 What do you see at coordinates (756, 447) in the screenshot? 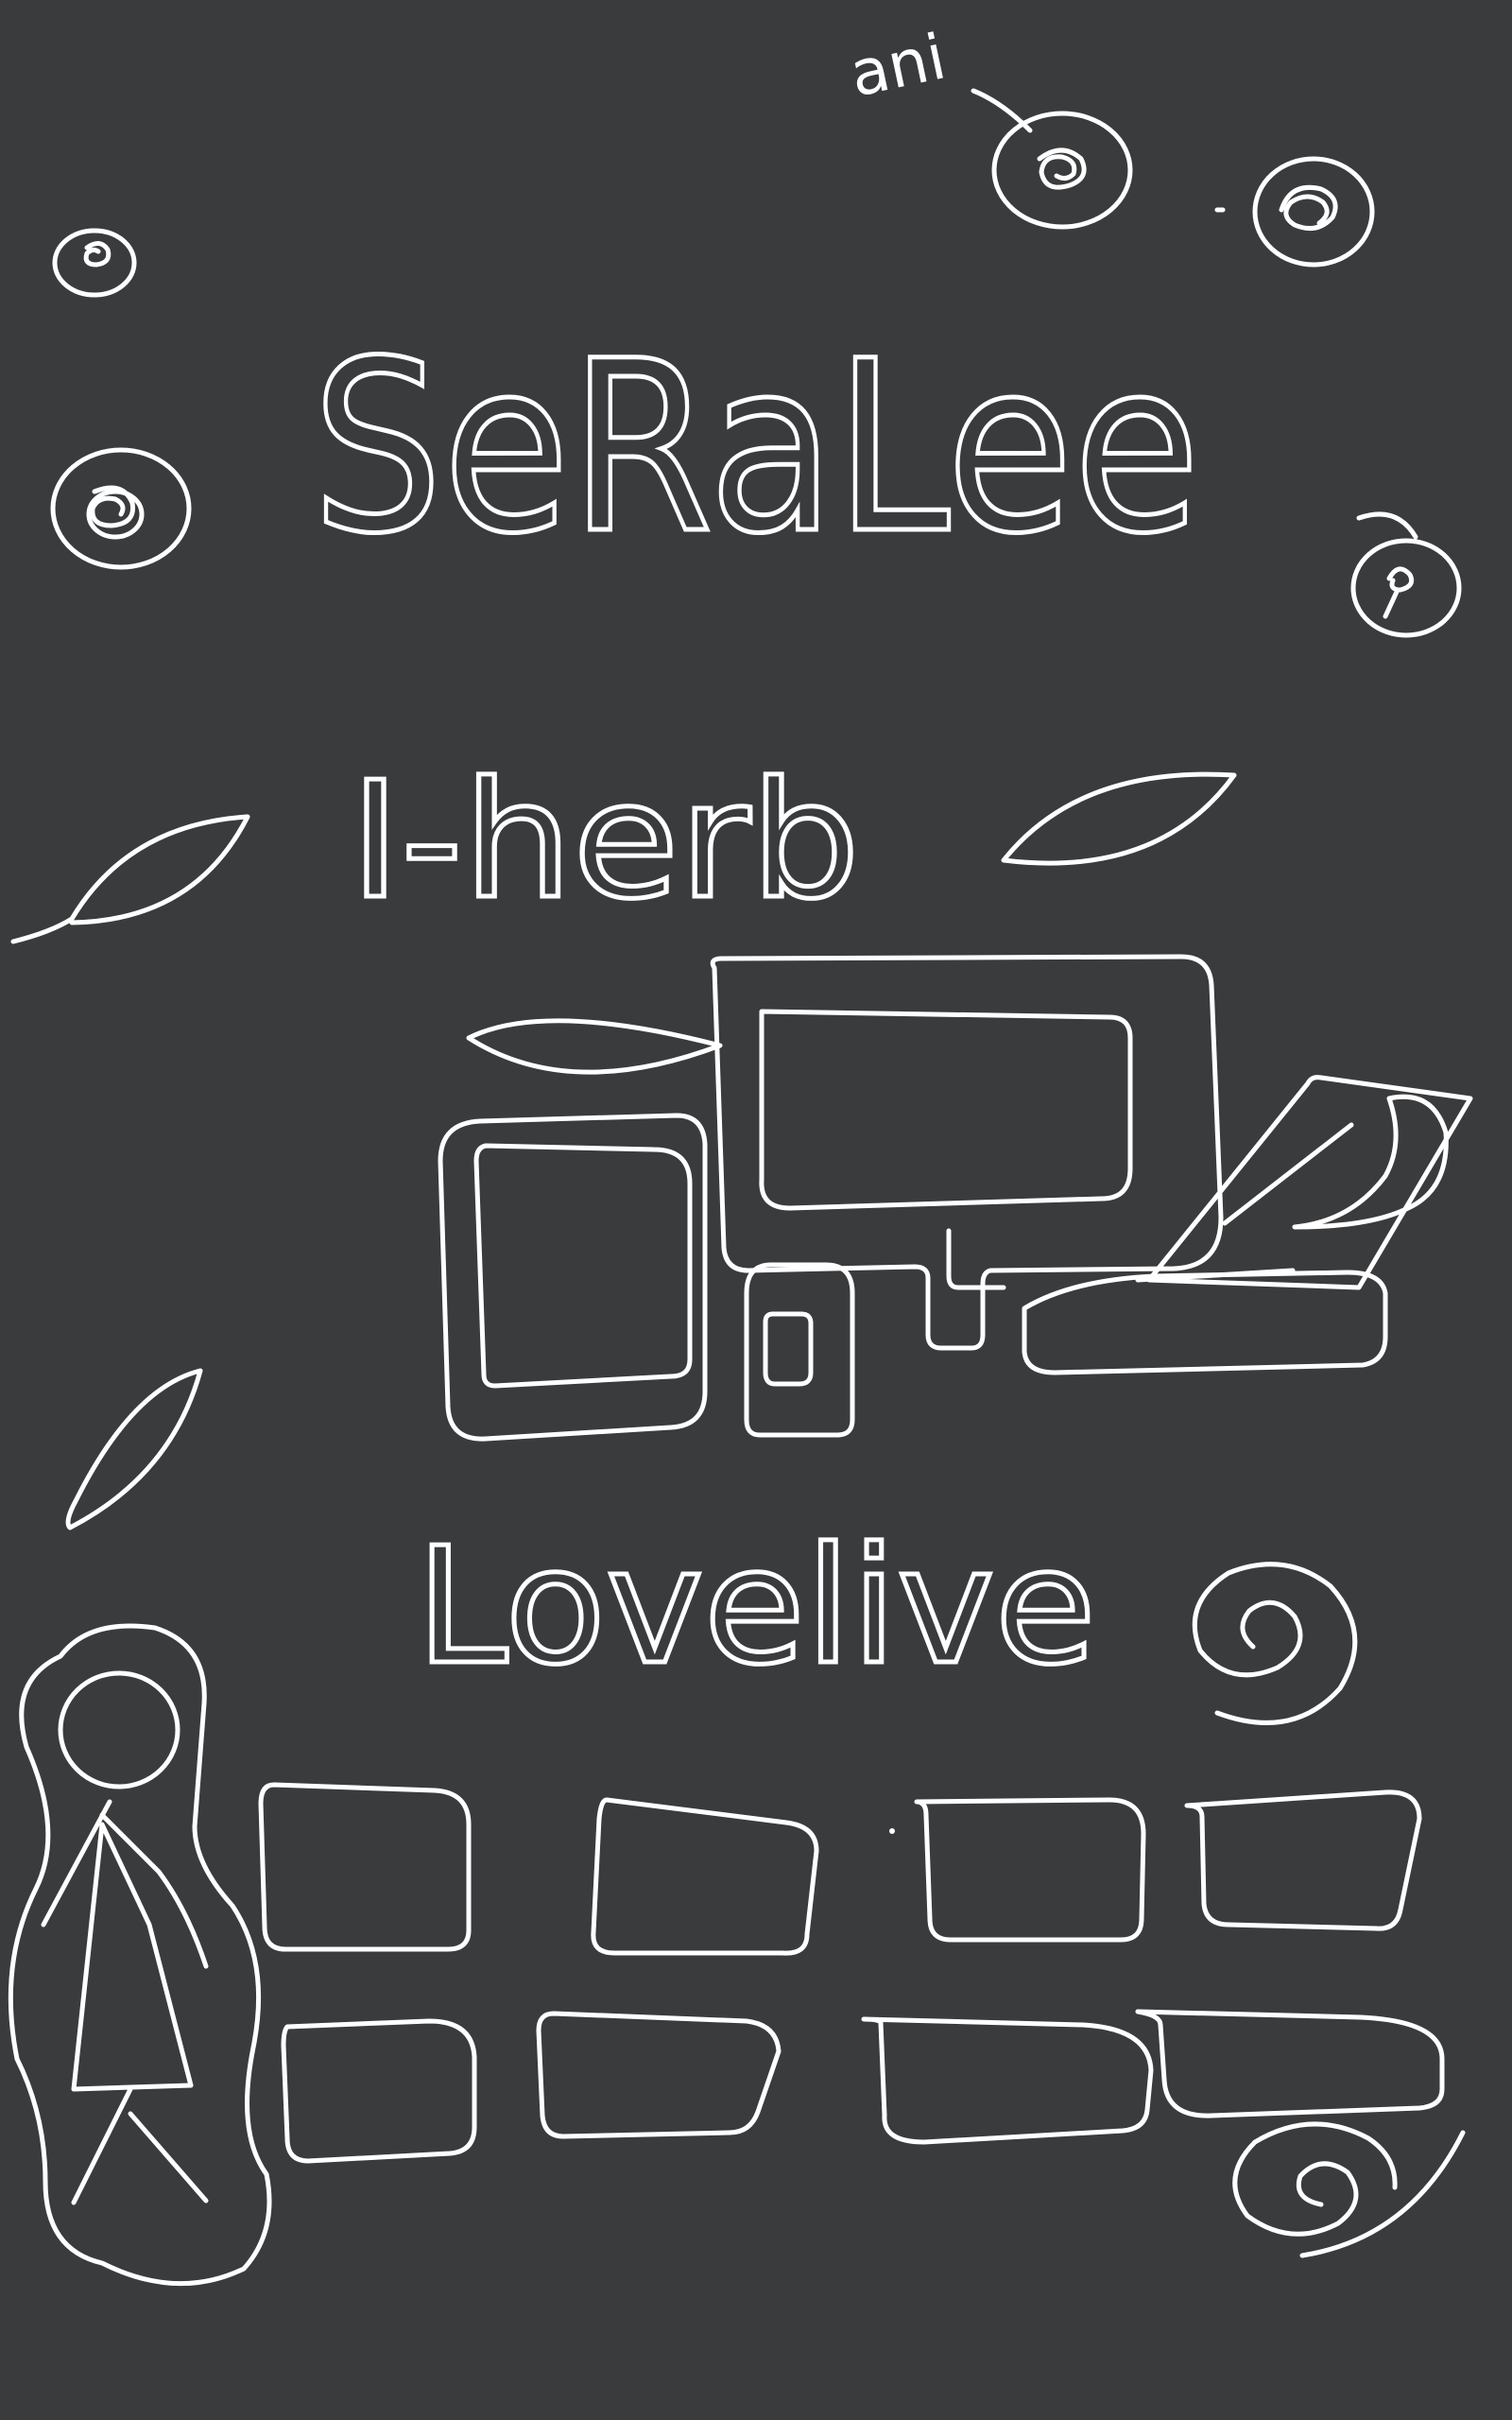
I see `page-title: SeRaLee` at bounding box center [756, 447].